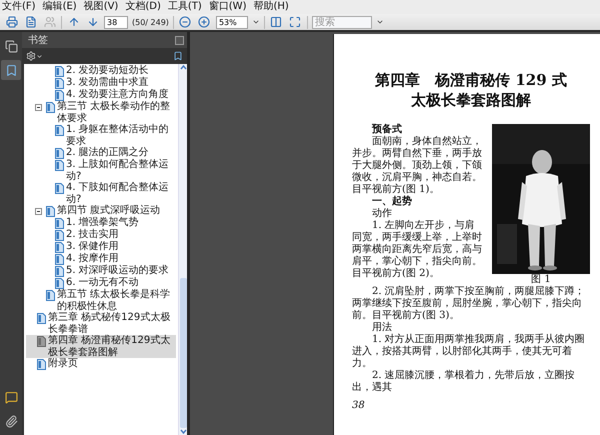 This screenshot has height=435, width=600. I want to click on bookmark-item: 3. 上肢如何配合整体运动?, so click(101, 170).